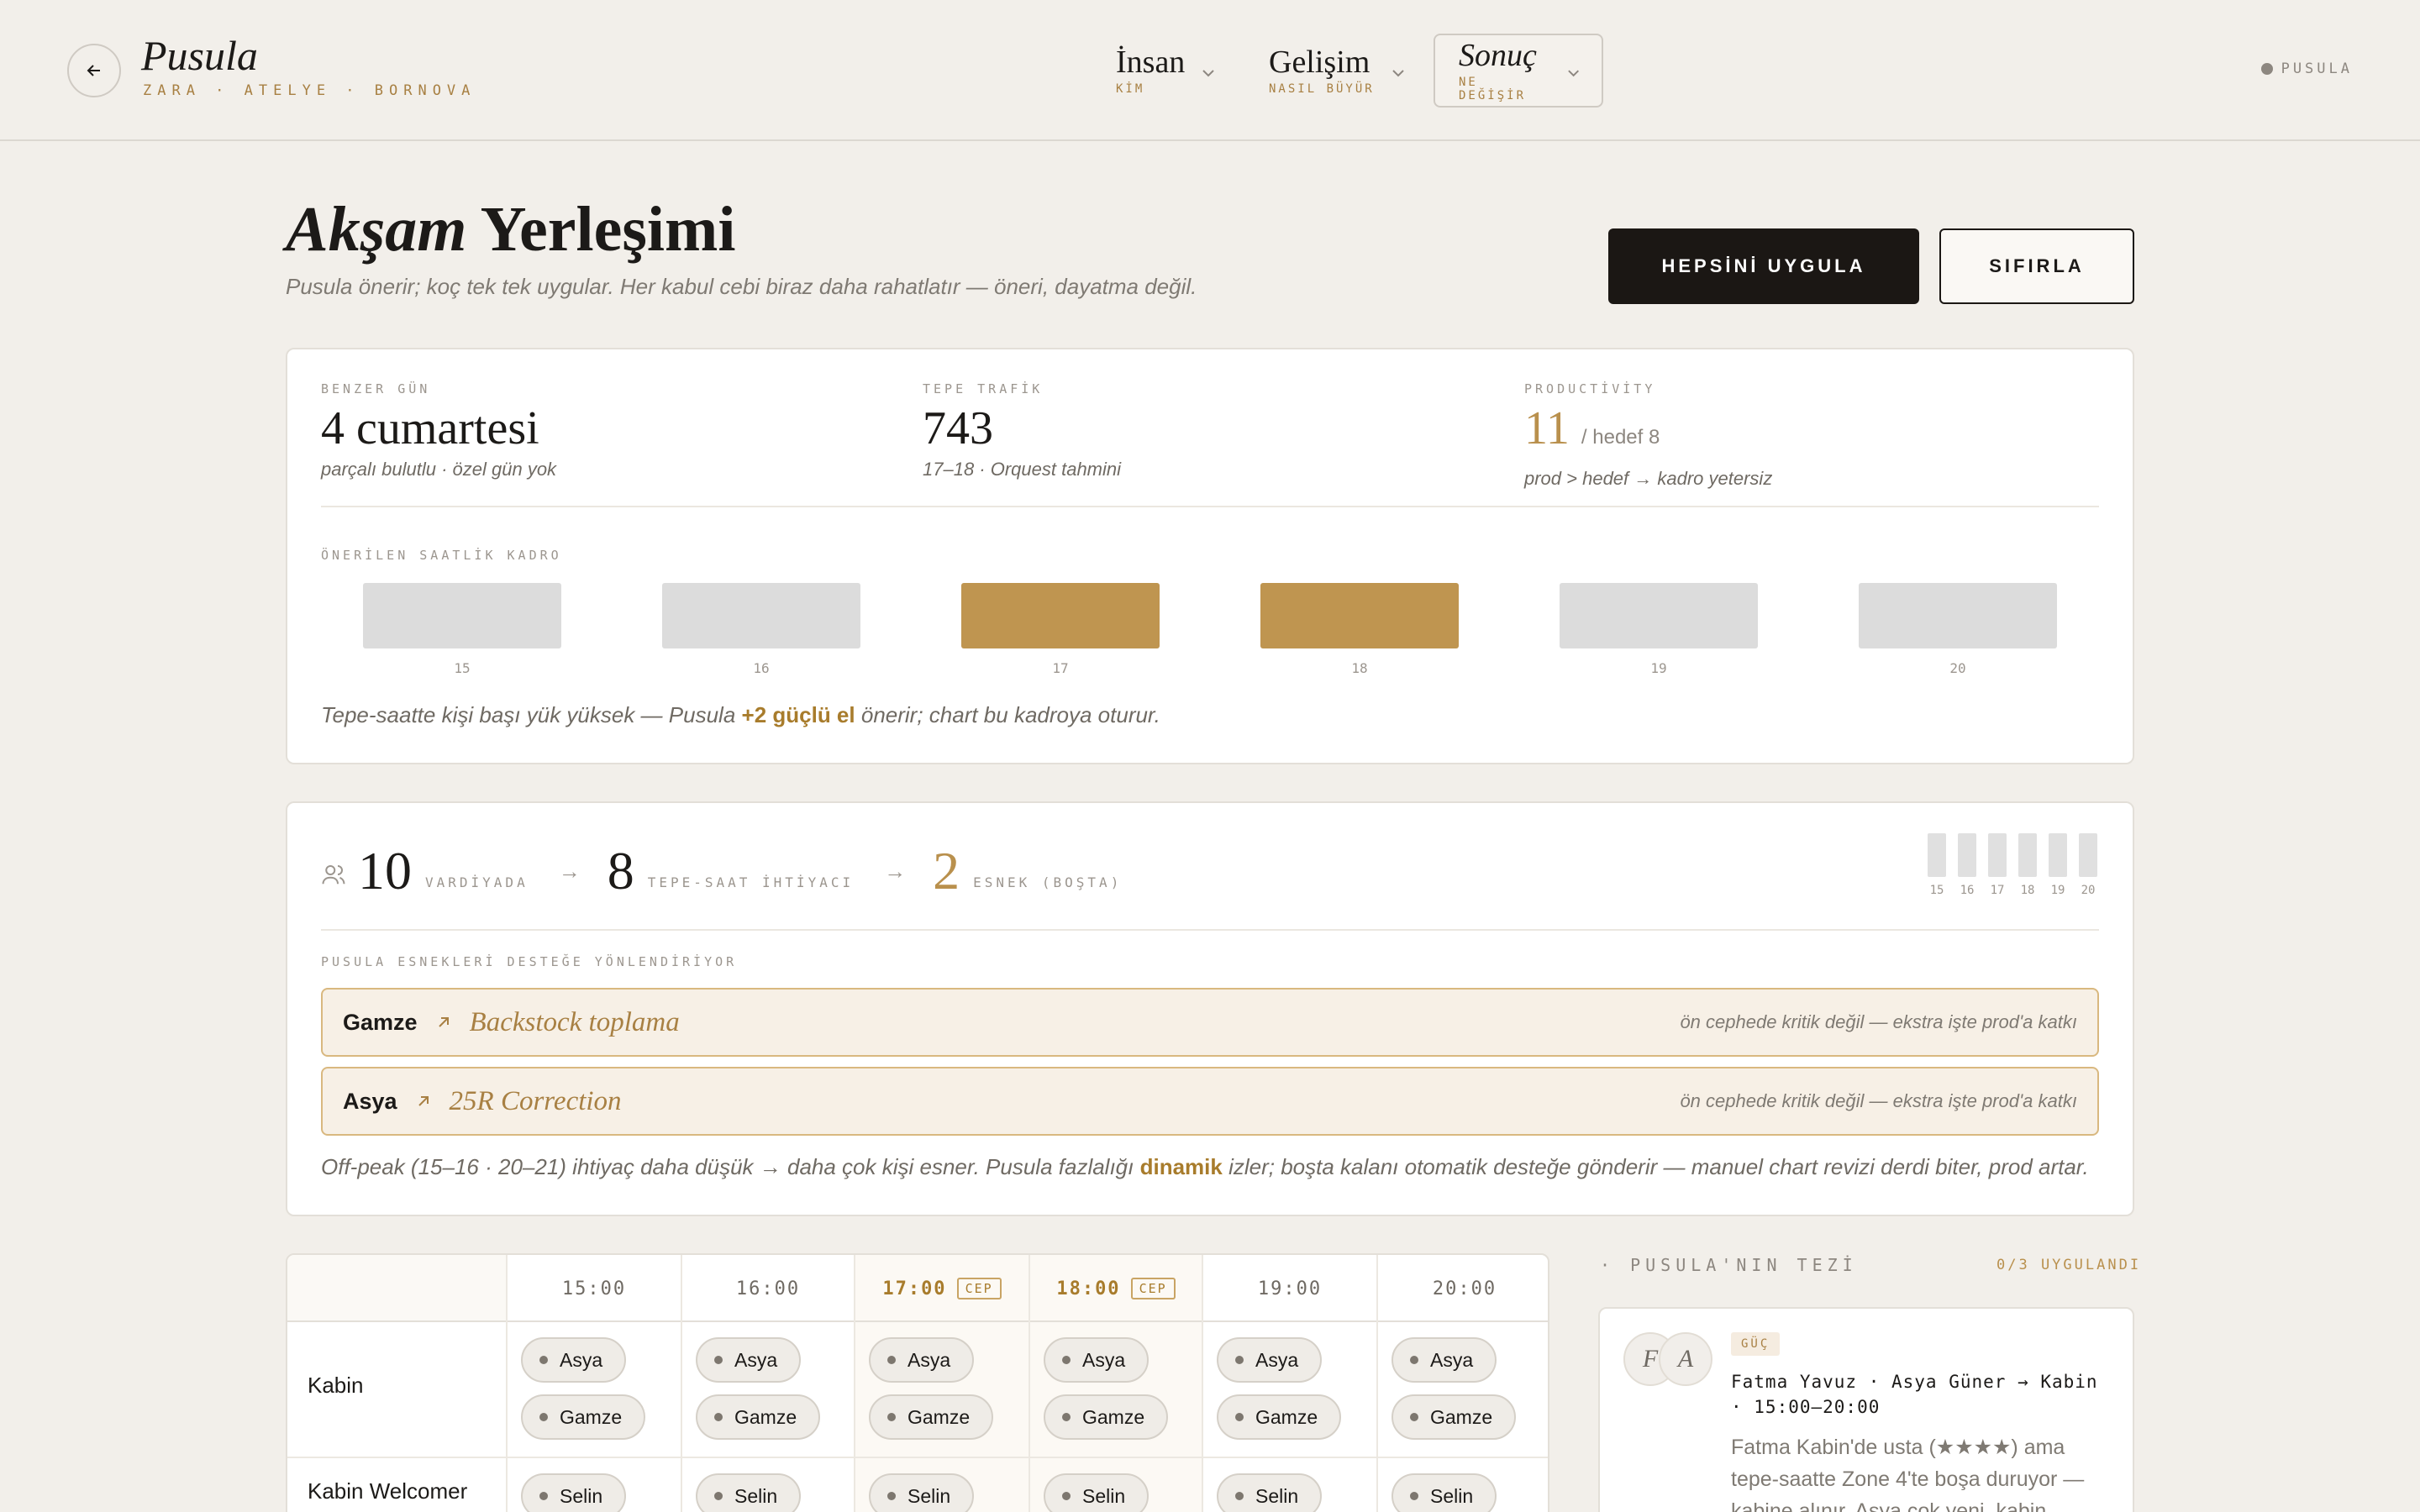 The height and width of the screenshot is (1512, 2420). I want to click on footer-highlight: +2 güçlü el, so click(798, 714).